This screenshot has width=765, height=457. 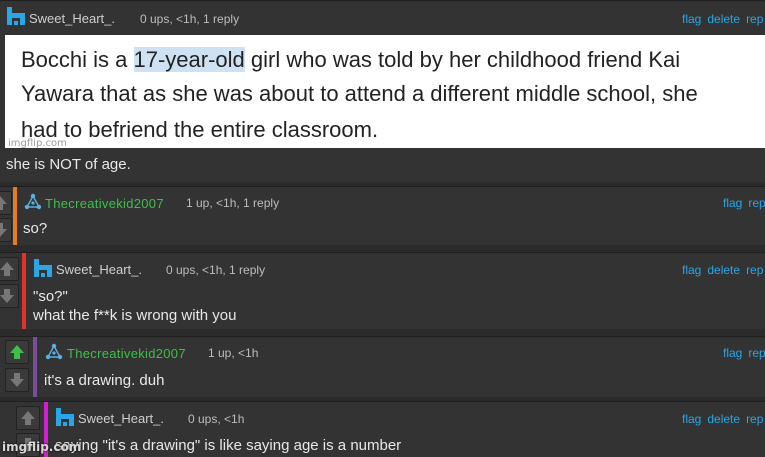 What do you see at coordinates (50, 296) in the screenshot?
I see `comment-text-line: "so?"` at bounding box center [50, 296].